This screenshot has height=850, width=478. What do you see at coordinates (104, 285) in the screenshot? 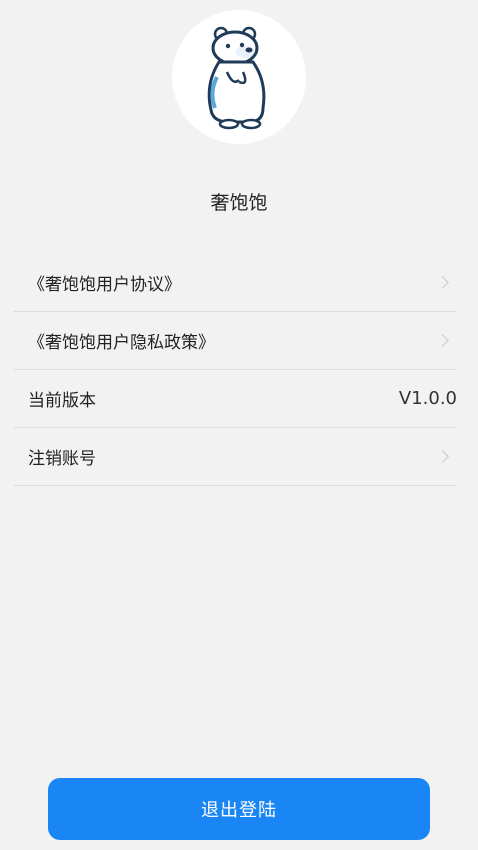
I see `user-agreement-label: 《奢饱饱用户协议》` at bounding box center [104, 285].